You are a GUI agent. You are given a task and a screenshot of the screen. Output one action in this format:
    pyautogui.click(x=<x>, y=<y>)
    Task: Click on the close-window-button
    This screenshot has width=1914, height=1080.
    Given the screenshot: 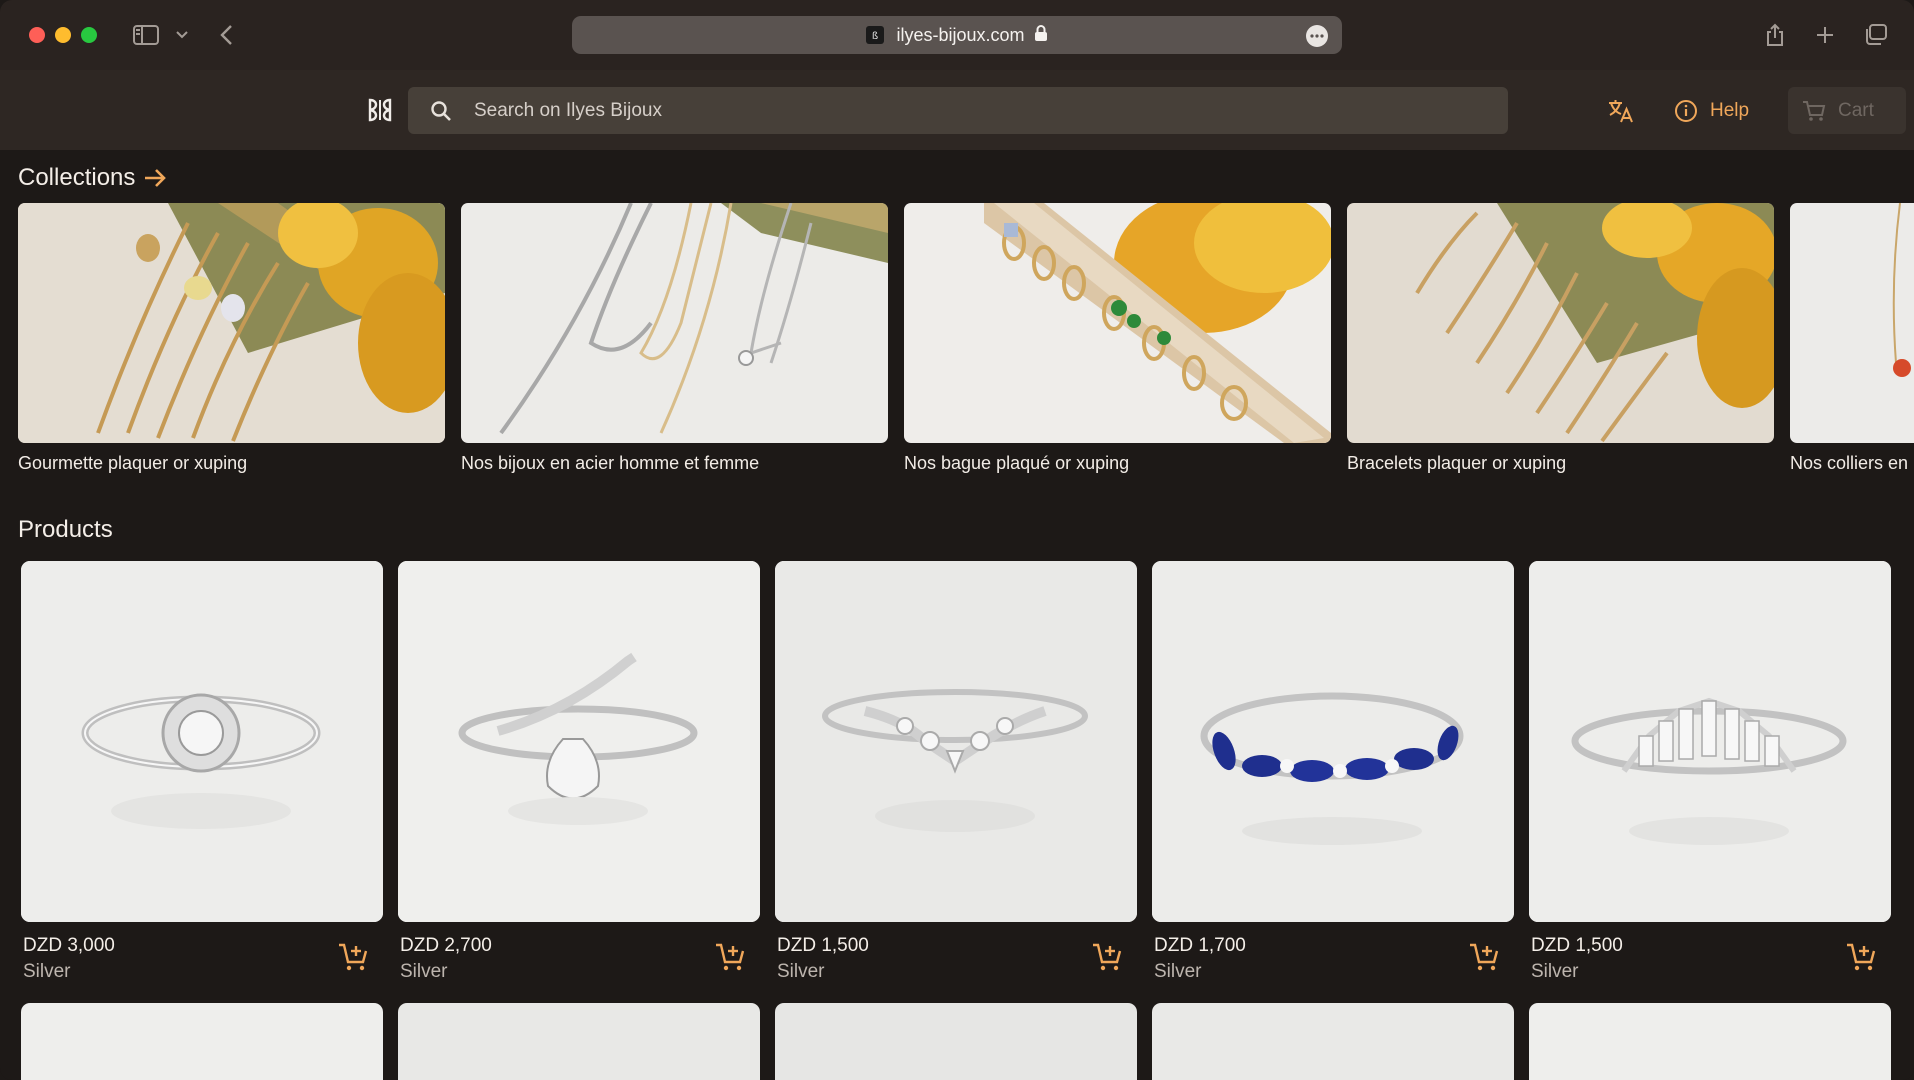 What is the action you would take?
    pyautogui.click(x=37, y=35)
    